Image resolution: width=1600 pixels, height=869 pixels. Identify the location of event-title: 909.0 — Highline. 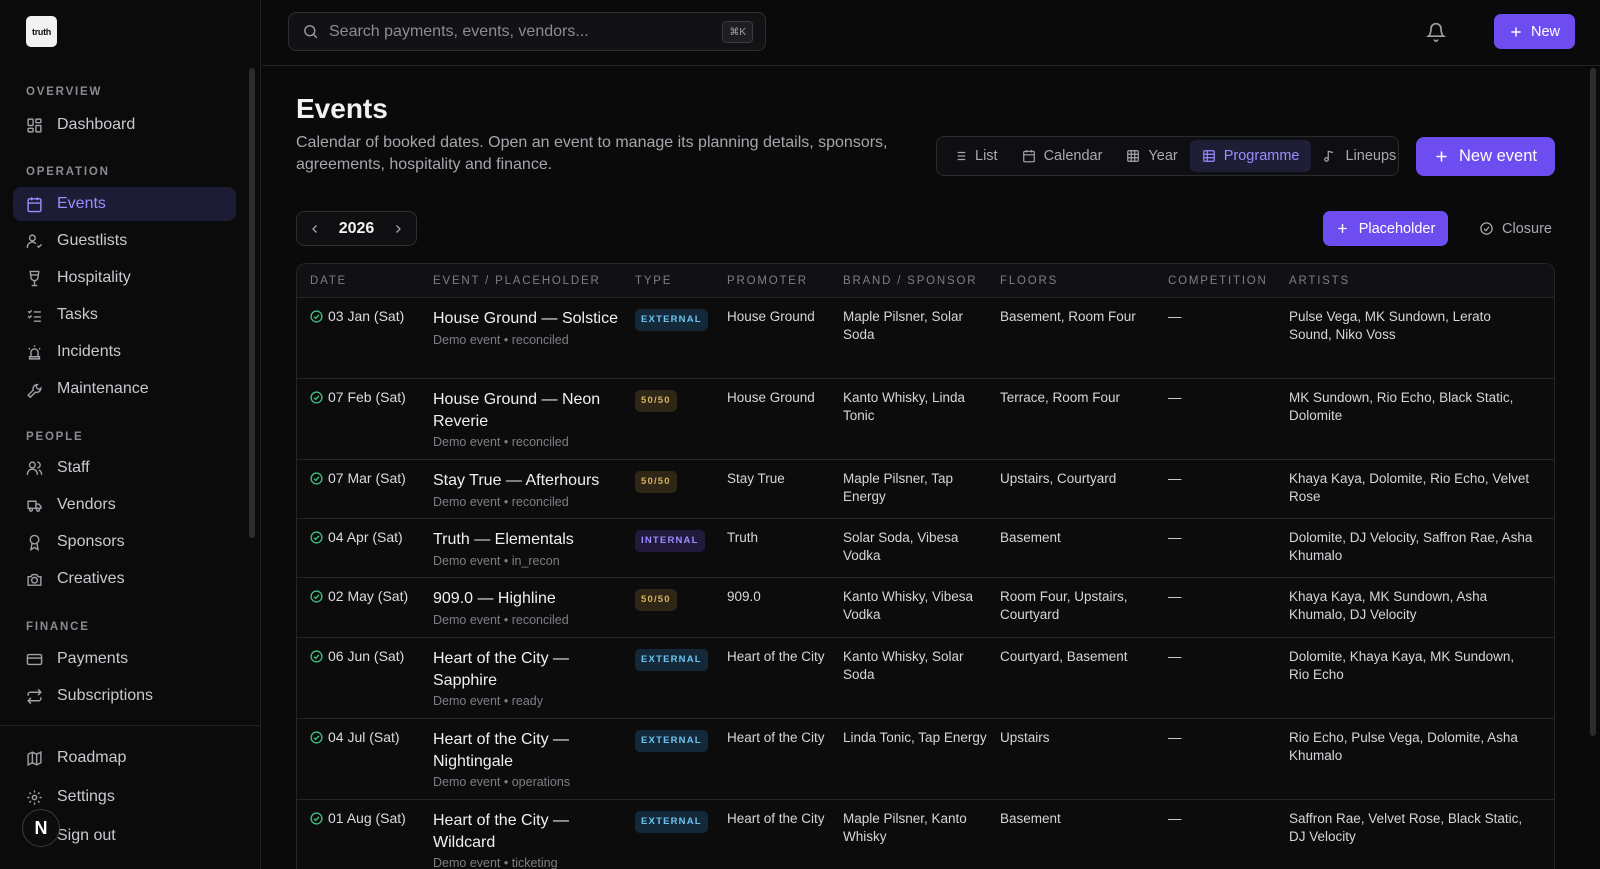
(528, 599).